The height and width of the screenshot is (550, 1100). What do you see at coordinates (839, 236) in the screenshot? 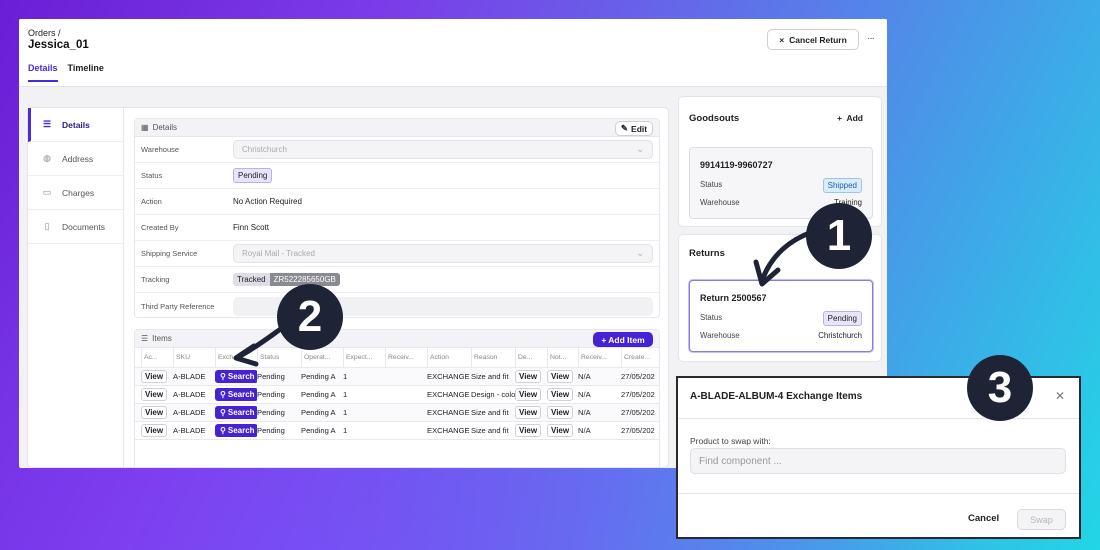
I see `callout-1: 1` at bounding box center [839, 236].